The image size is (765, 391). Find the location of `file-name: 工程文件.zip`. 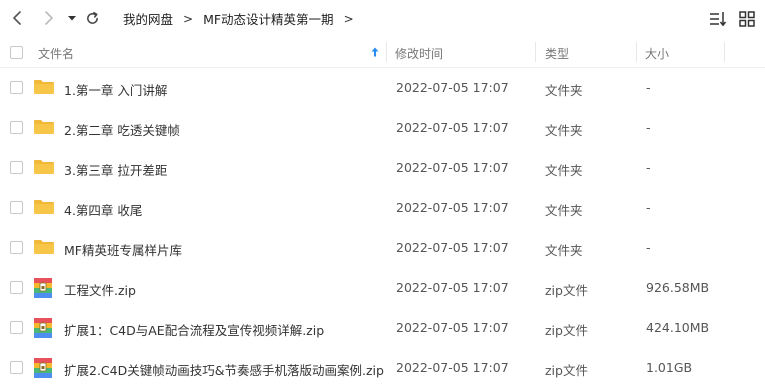

file-name: 工程文件.zip is located at coordinates (100, 289).